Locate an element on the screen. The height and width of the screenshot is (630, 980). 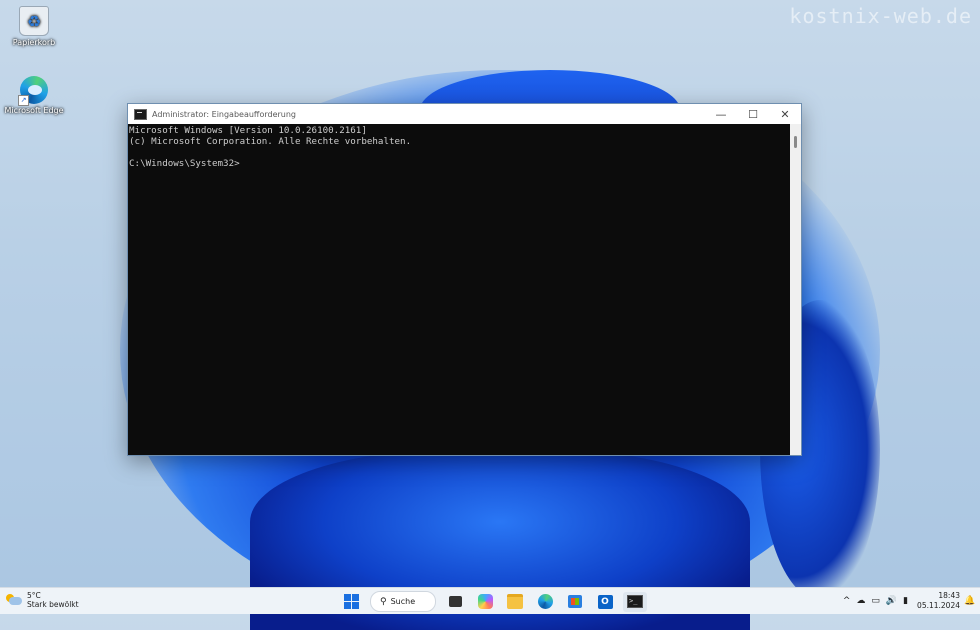
system-tray: ^ ☁ ▭ 🔊 ▮ 18:43 05.11.2024 🔔 is located at coordinates (910, 601).